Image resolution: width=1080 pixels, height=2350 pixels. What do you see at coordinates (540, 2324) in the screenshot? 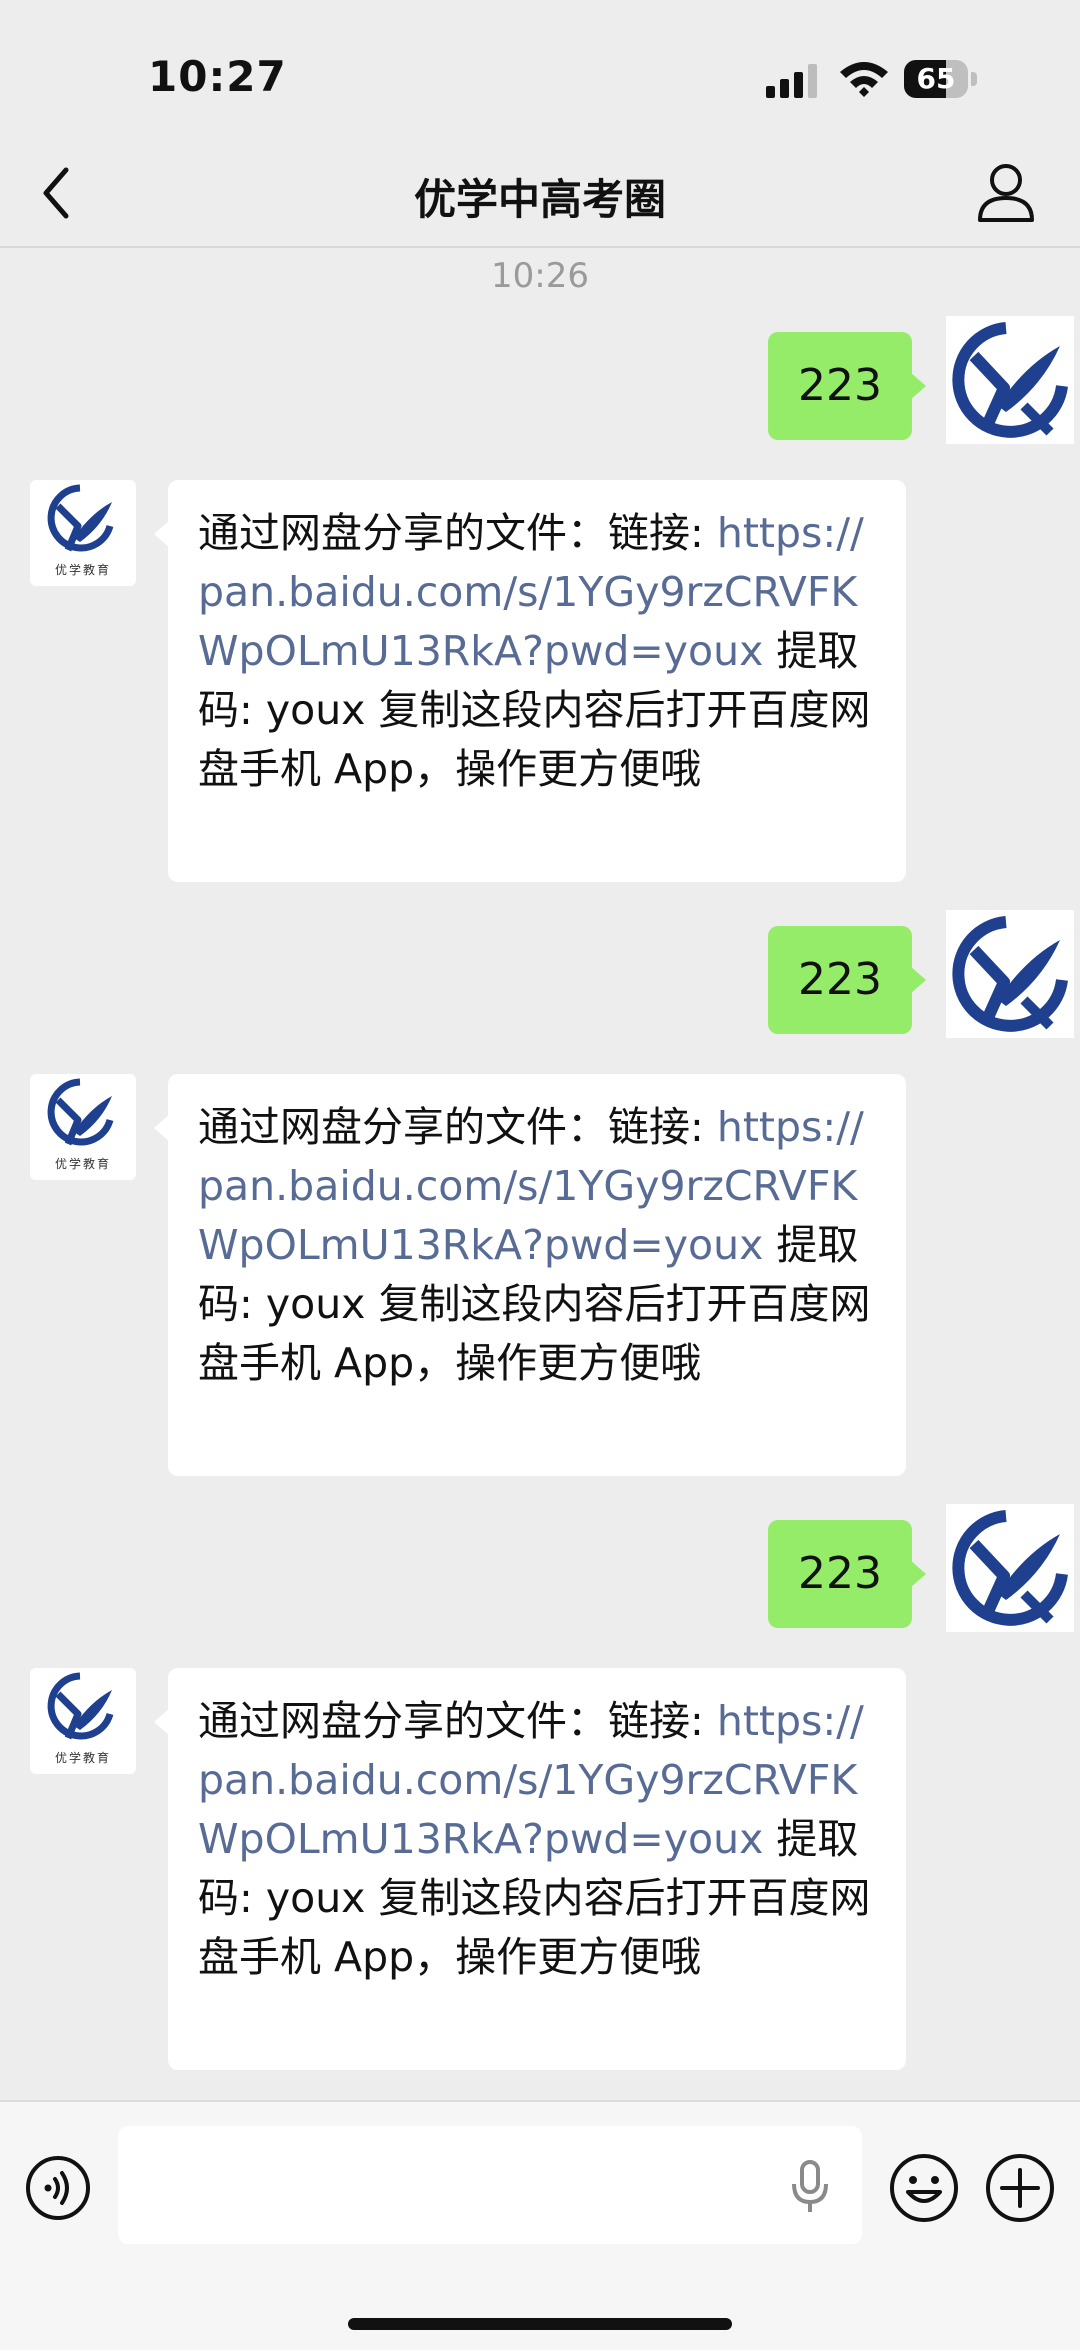
I see `home-indicator` at bounding box center [540, 2324].